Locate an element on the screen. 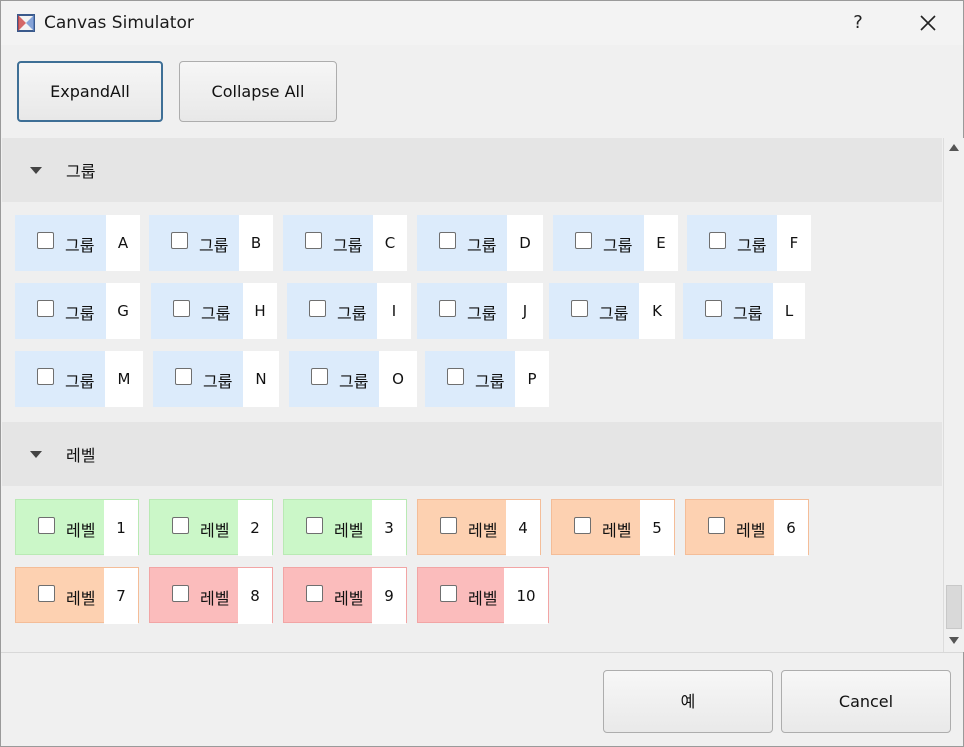 The width and height of the screenshot is (964, 747). help-button: ? is located at coordinates (858, 23).